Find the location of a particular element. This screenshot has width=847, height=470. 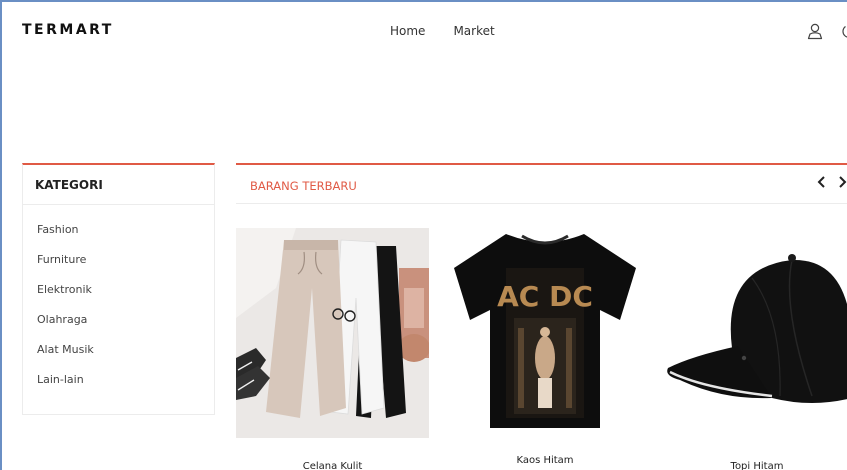

product-image-tshirt: AC DC is located at coordinates (545, 333).